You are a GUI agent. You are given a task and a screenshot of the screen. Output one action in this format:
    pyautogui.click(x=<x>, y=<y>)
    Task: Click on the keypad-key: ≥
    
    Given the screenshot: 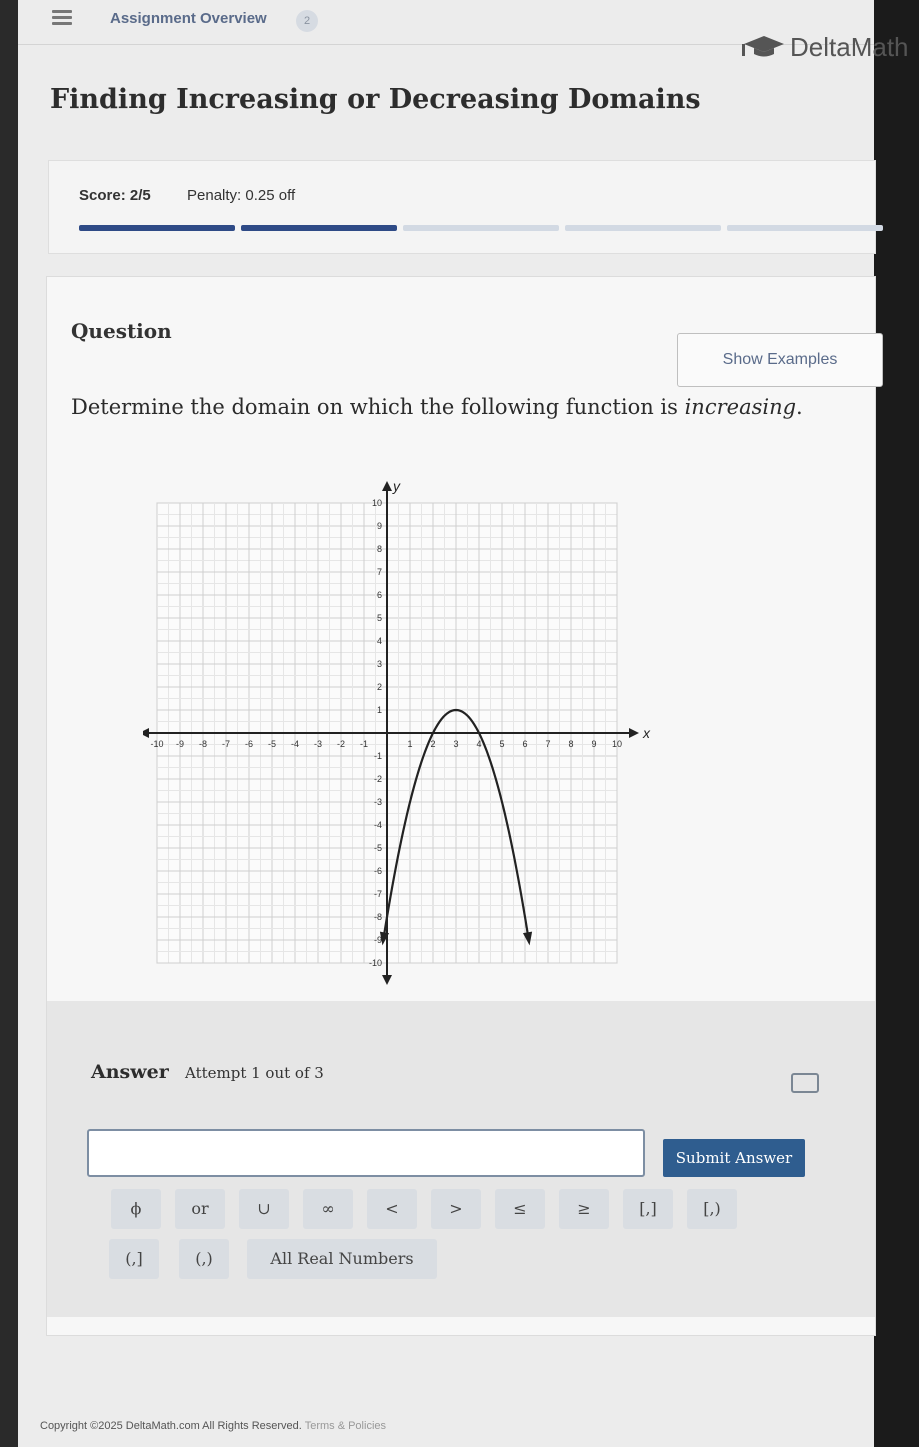 What is the action you would take?
    pyautogui.click(x=584, y=1209)
    